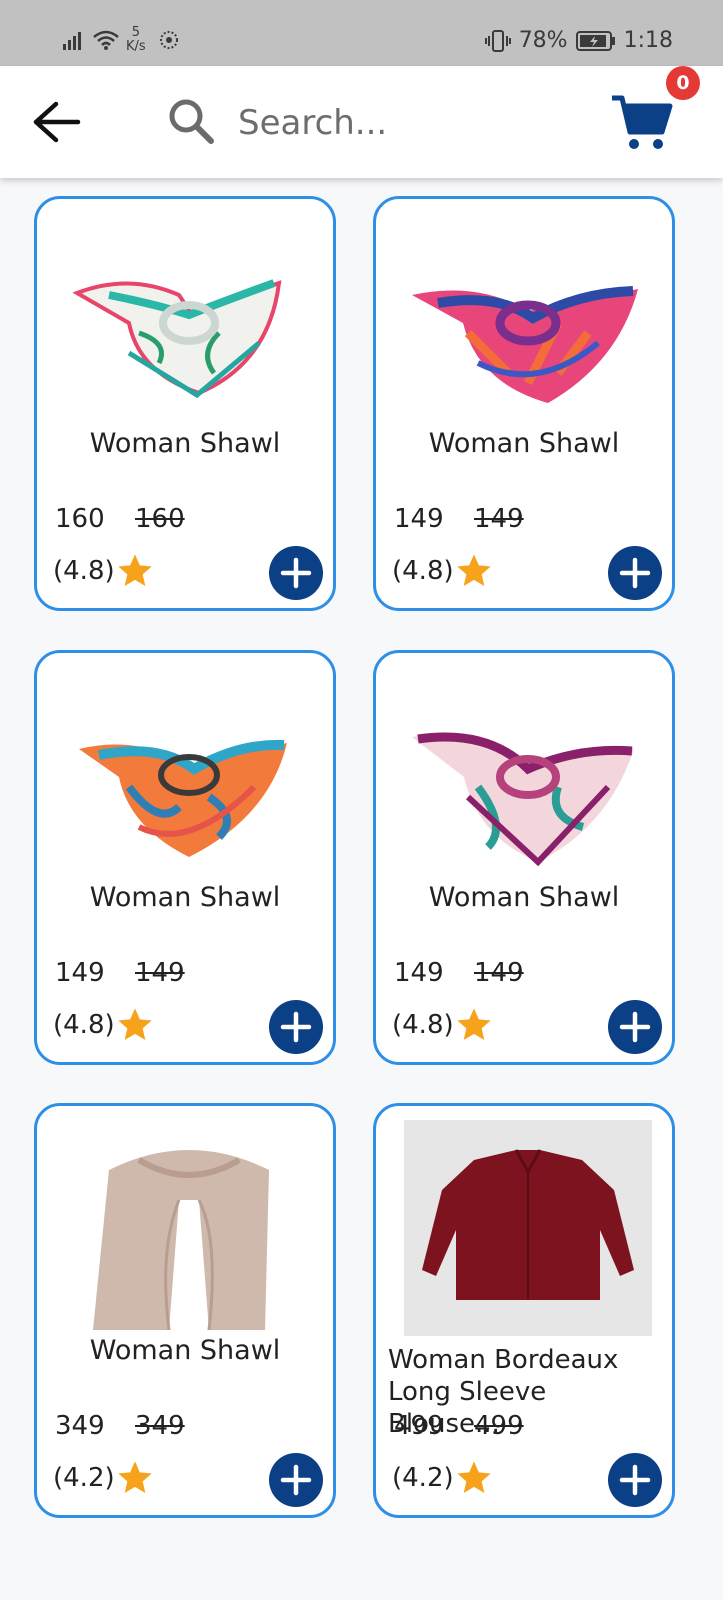  I want to click on product-card: Woman Shawl 160 160 (4.8), so click(185, 403).